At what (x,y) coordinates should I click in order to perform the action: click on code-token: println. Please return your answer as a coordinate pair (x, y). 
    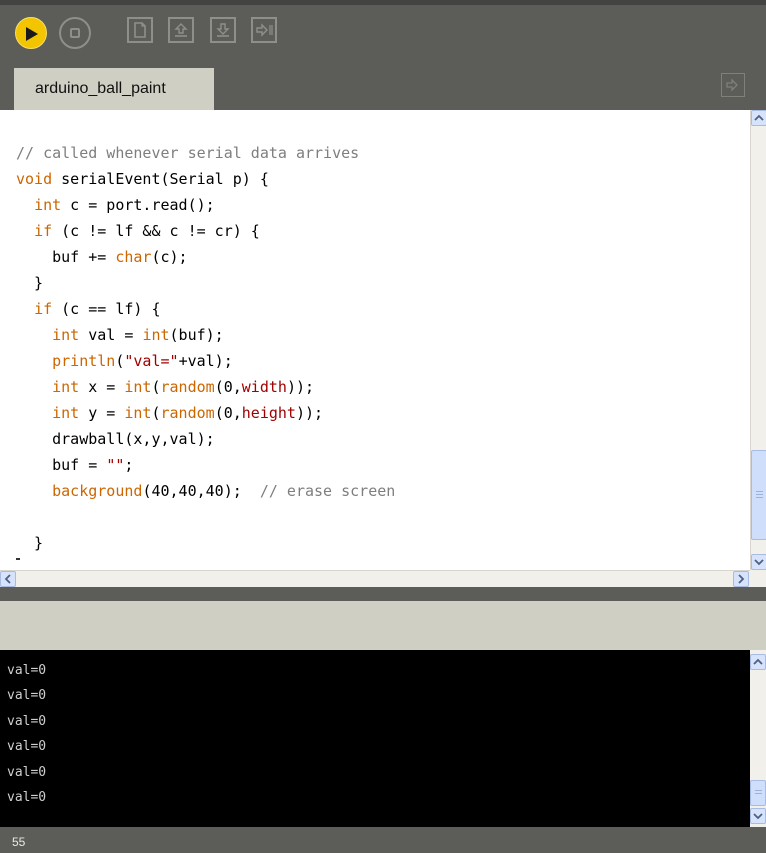
    Looking at the image, I should click on (84, 361).